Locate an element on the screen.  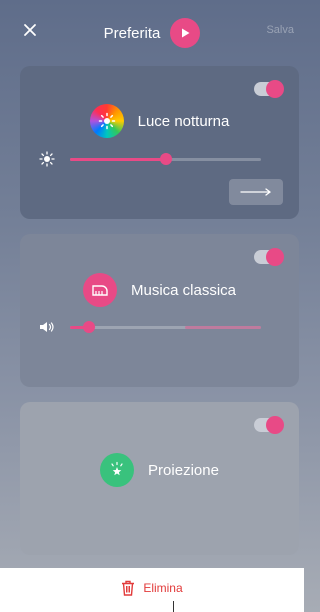
volume-slider-row is located at coordinates (149, 327).